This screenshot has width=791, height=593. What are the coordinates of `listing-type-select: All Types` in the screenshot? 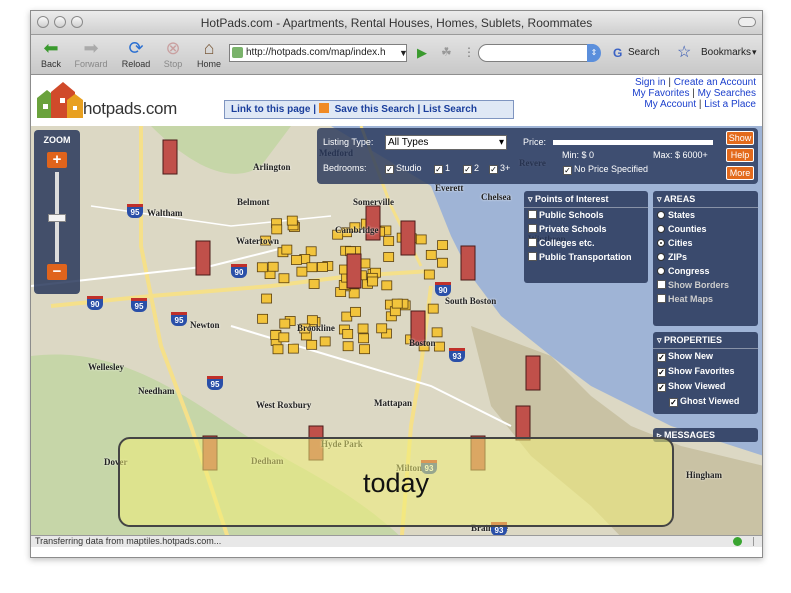 It's located at (446, 142).